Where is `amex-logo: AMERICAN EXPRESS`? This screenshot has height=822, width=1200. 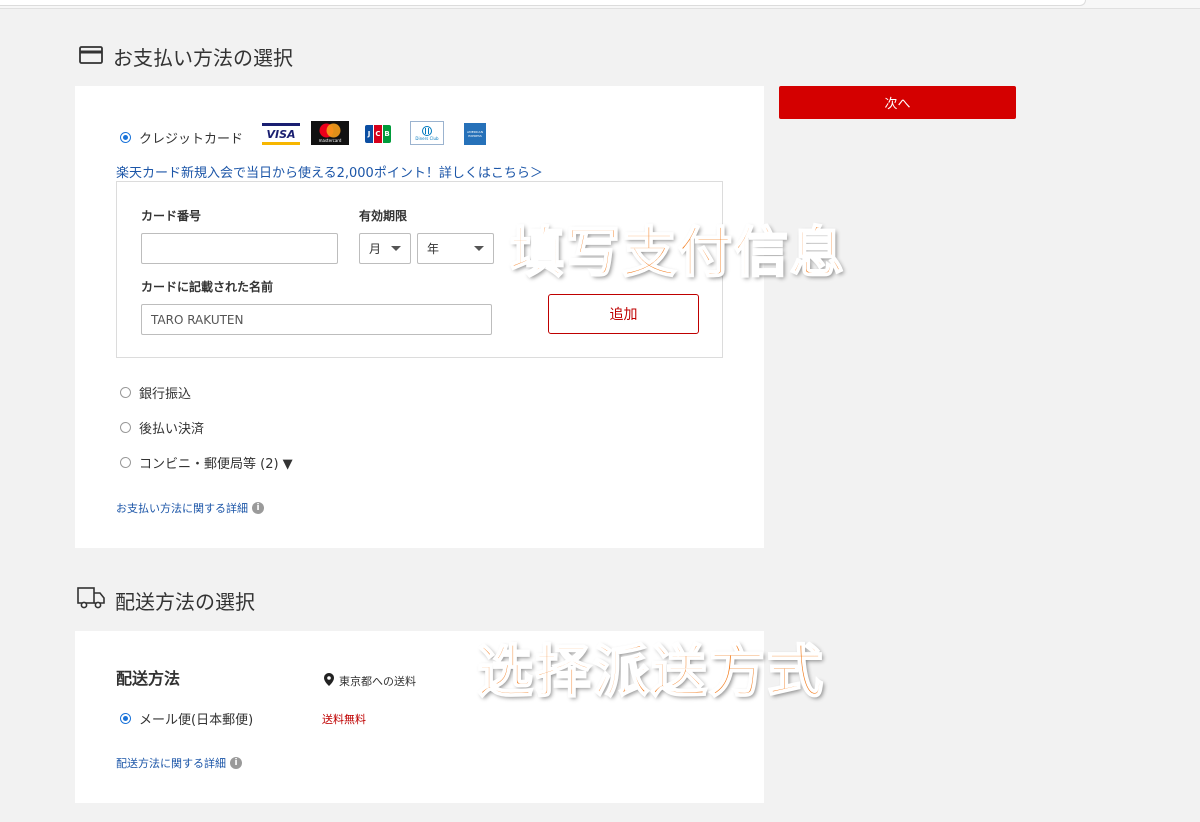
amex-logo: AMERICAN EXPRESS is located at coordinates (475, 134).